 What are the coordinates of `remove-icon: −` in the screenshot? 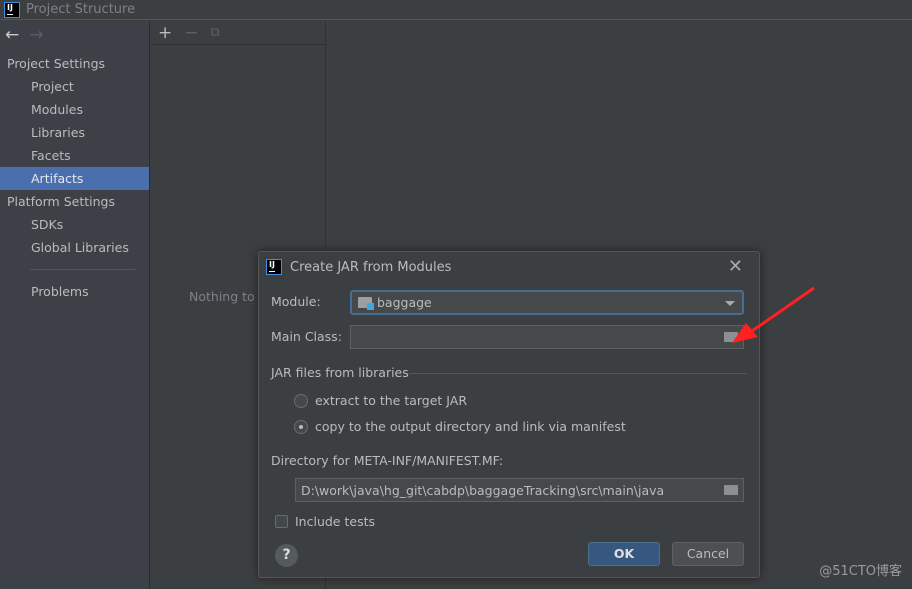 It's located at (191, 33).